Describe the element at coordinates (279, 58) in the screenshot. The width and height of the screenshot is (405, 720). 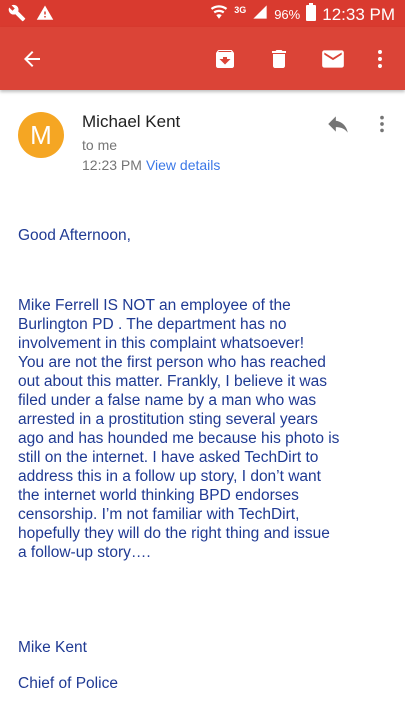
I see `delete-icon` at that location.